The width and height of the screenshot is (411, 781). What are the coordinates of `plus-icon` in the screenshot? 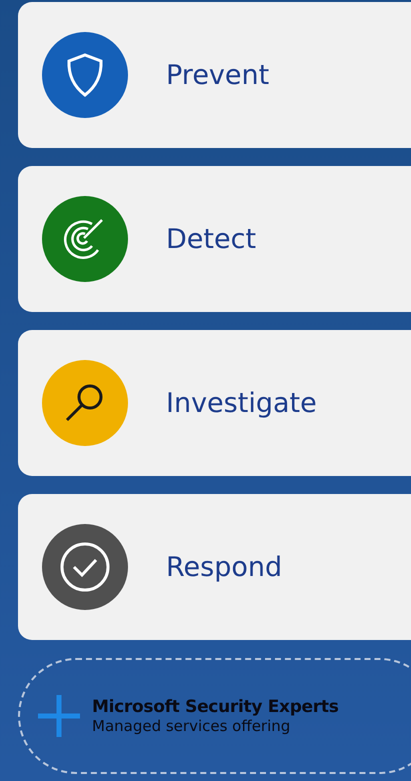 It's located at (59, 716).